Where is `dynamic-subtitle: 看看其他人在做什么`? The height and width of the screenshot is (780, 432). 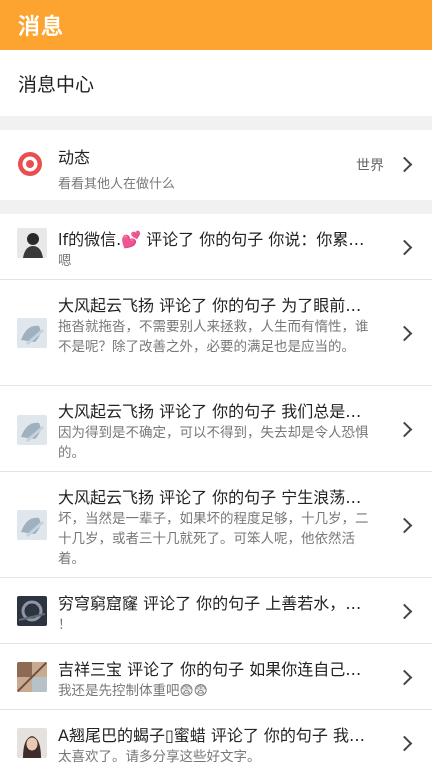 dynamic-subtitle: 看看其他人在做什么 is located at coordinates (117, 184).